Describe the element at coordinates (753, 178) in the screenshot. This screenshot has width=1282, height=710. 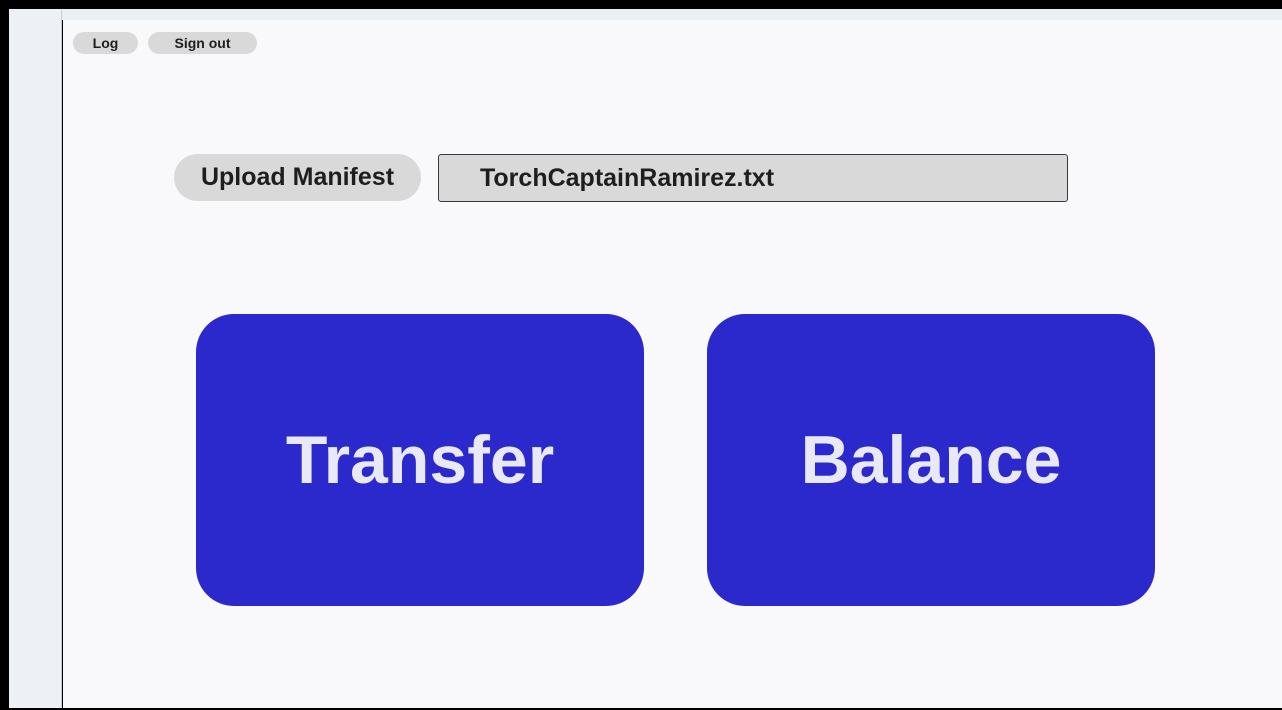
I see `manifest-filename-field: TorchCaptainRamirez.txt` at that location.